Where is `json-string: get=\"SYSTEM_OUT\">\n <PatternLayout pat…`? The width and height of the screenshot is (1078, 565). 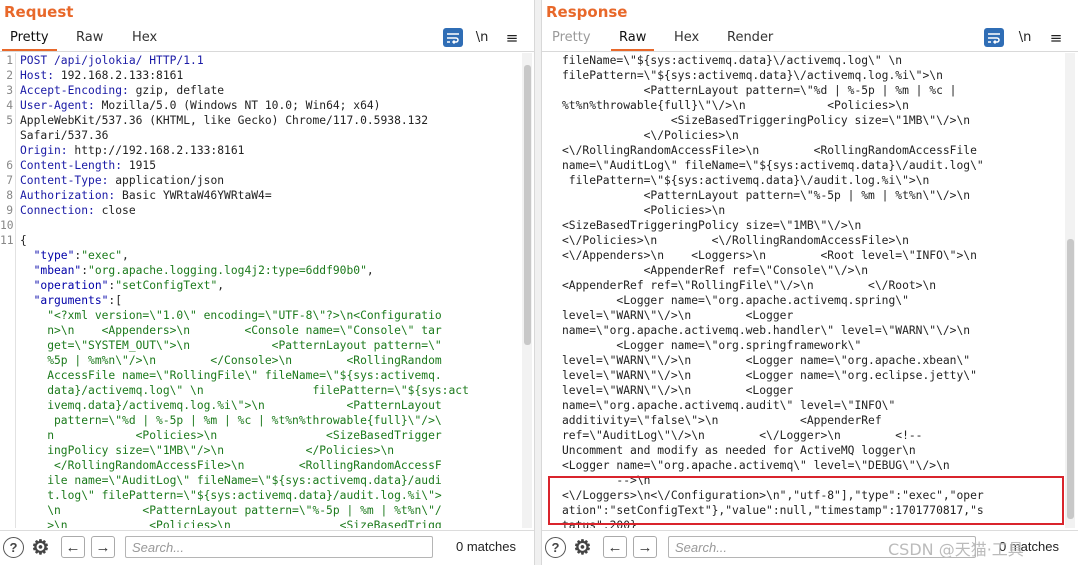
json-string: get=\"SYSTEM_OUT\">\n <PatternLayout pat… is located at coordinates (231, 345).